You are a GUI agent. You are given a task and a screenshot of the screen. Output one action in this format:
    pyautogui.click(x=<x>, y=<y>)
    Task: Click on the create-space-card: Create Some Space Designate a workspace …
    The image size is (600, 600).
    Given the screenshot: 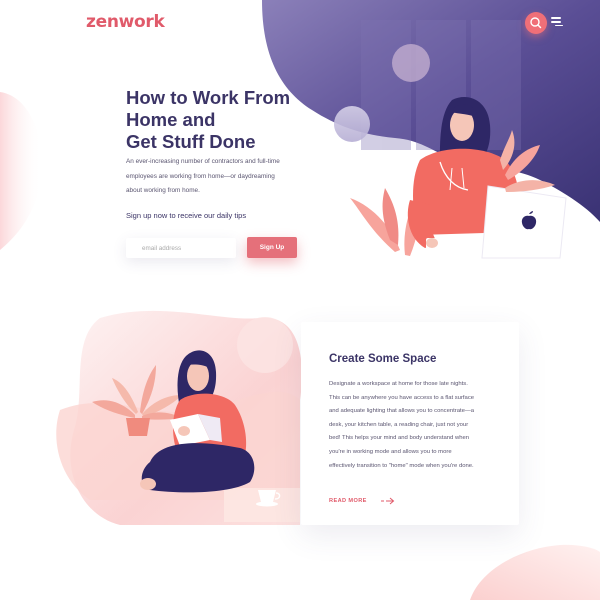 What is the action you would take?
    pyautogui.click(x=410, y=423)
    